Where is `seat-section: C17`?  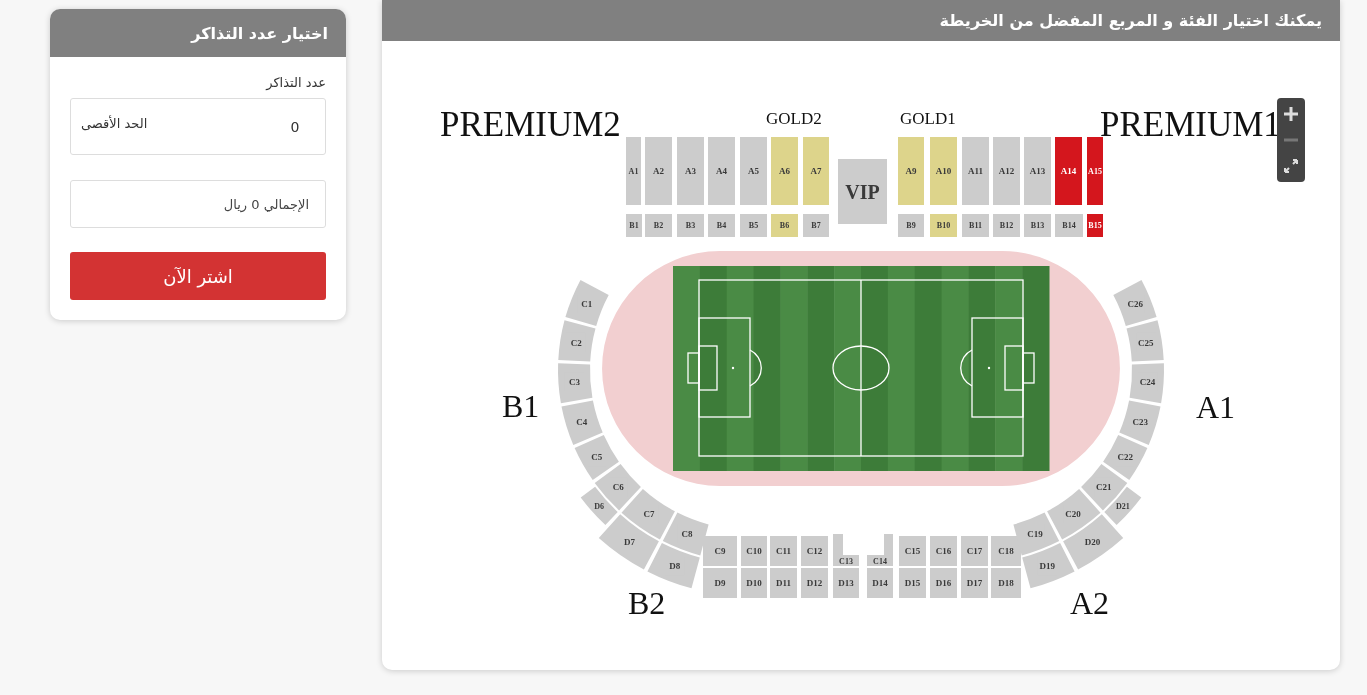 seat-section: C17 is located at coordinates (974, 551).